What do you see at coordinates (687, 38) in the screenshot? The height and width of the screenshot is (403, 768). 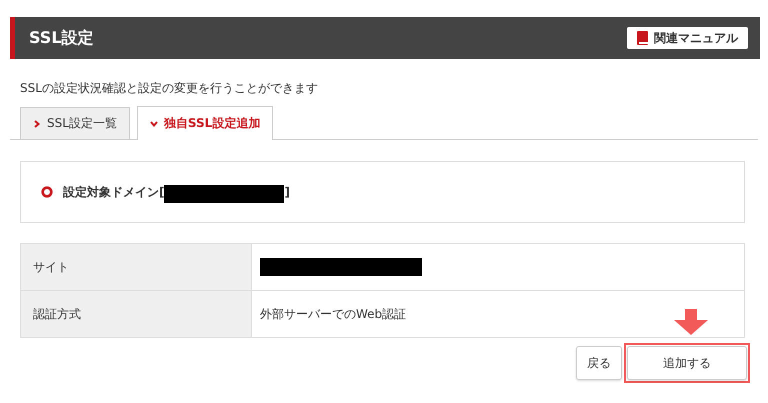 I see `manual-button: 関連マニュアル` at bounding box center [687, 38].